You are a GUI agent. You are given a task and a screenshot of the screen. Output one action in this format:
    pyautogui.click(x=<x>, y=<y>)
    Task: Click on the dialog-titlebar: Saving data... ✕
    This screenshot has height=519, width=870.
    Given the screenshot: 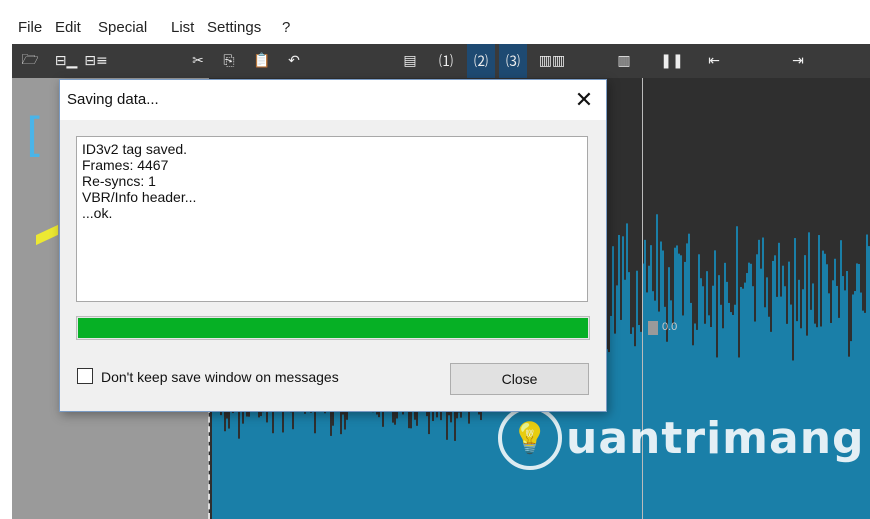 What is the action you would take?
    pyautogui.click(x=333, y=100)
    